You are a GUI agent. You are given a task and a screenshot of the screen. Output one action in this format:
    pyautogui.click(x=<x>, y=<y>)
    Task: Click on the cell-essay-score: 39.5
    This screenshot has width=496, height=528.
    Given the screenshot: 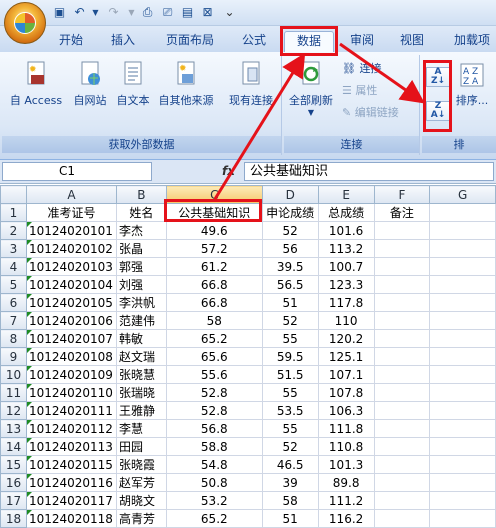 What is the action you would take?
    pyautogui.click(x=290, y=266)
    